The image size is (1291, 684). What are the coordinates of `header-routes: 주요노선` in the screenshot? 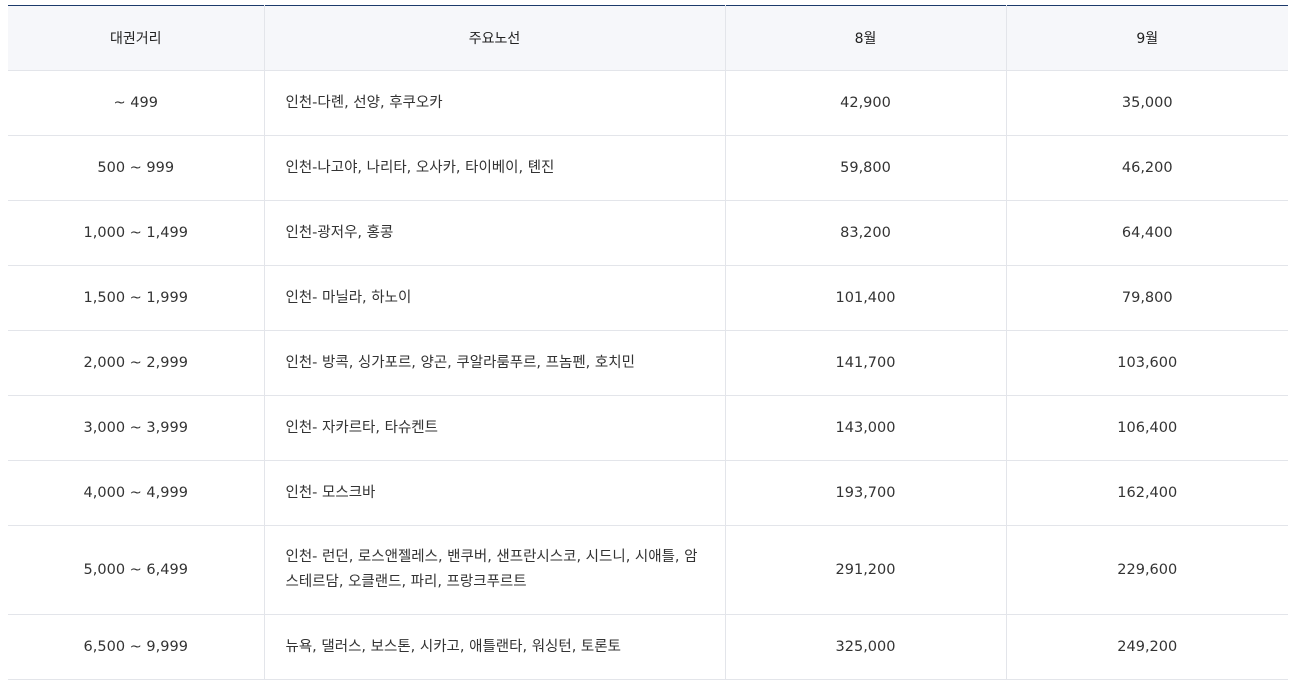 It's located at (494, 38).